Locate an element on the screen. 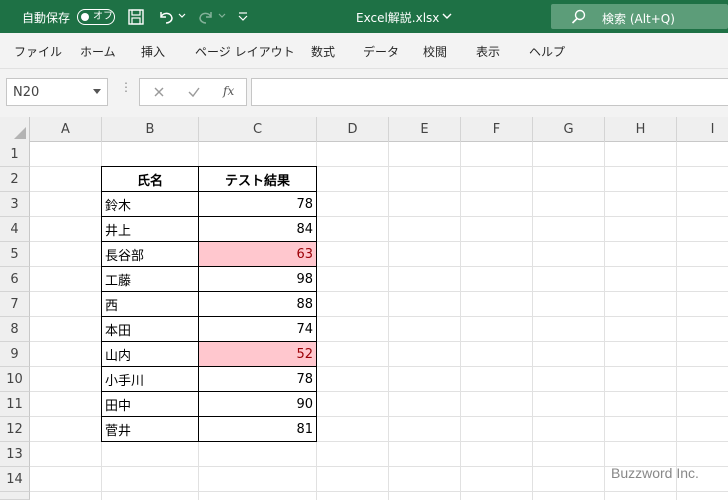  enter-check-icon is located at coordinates (194, 92).